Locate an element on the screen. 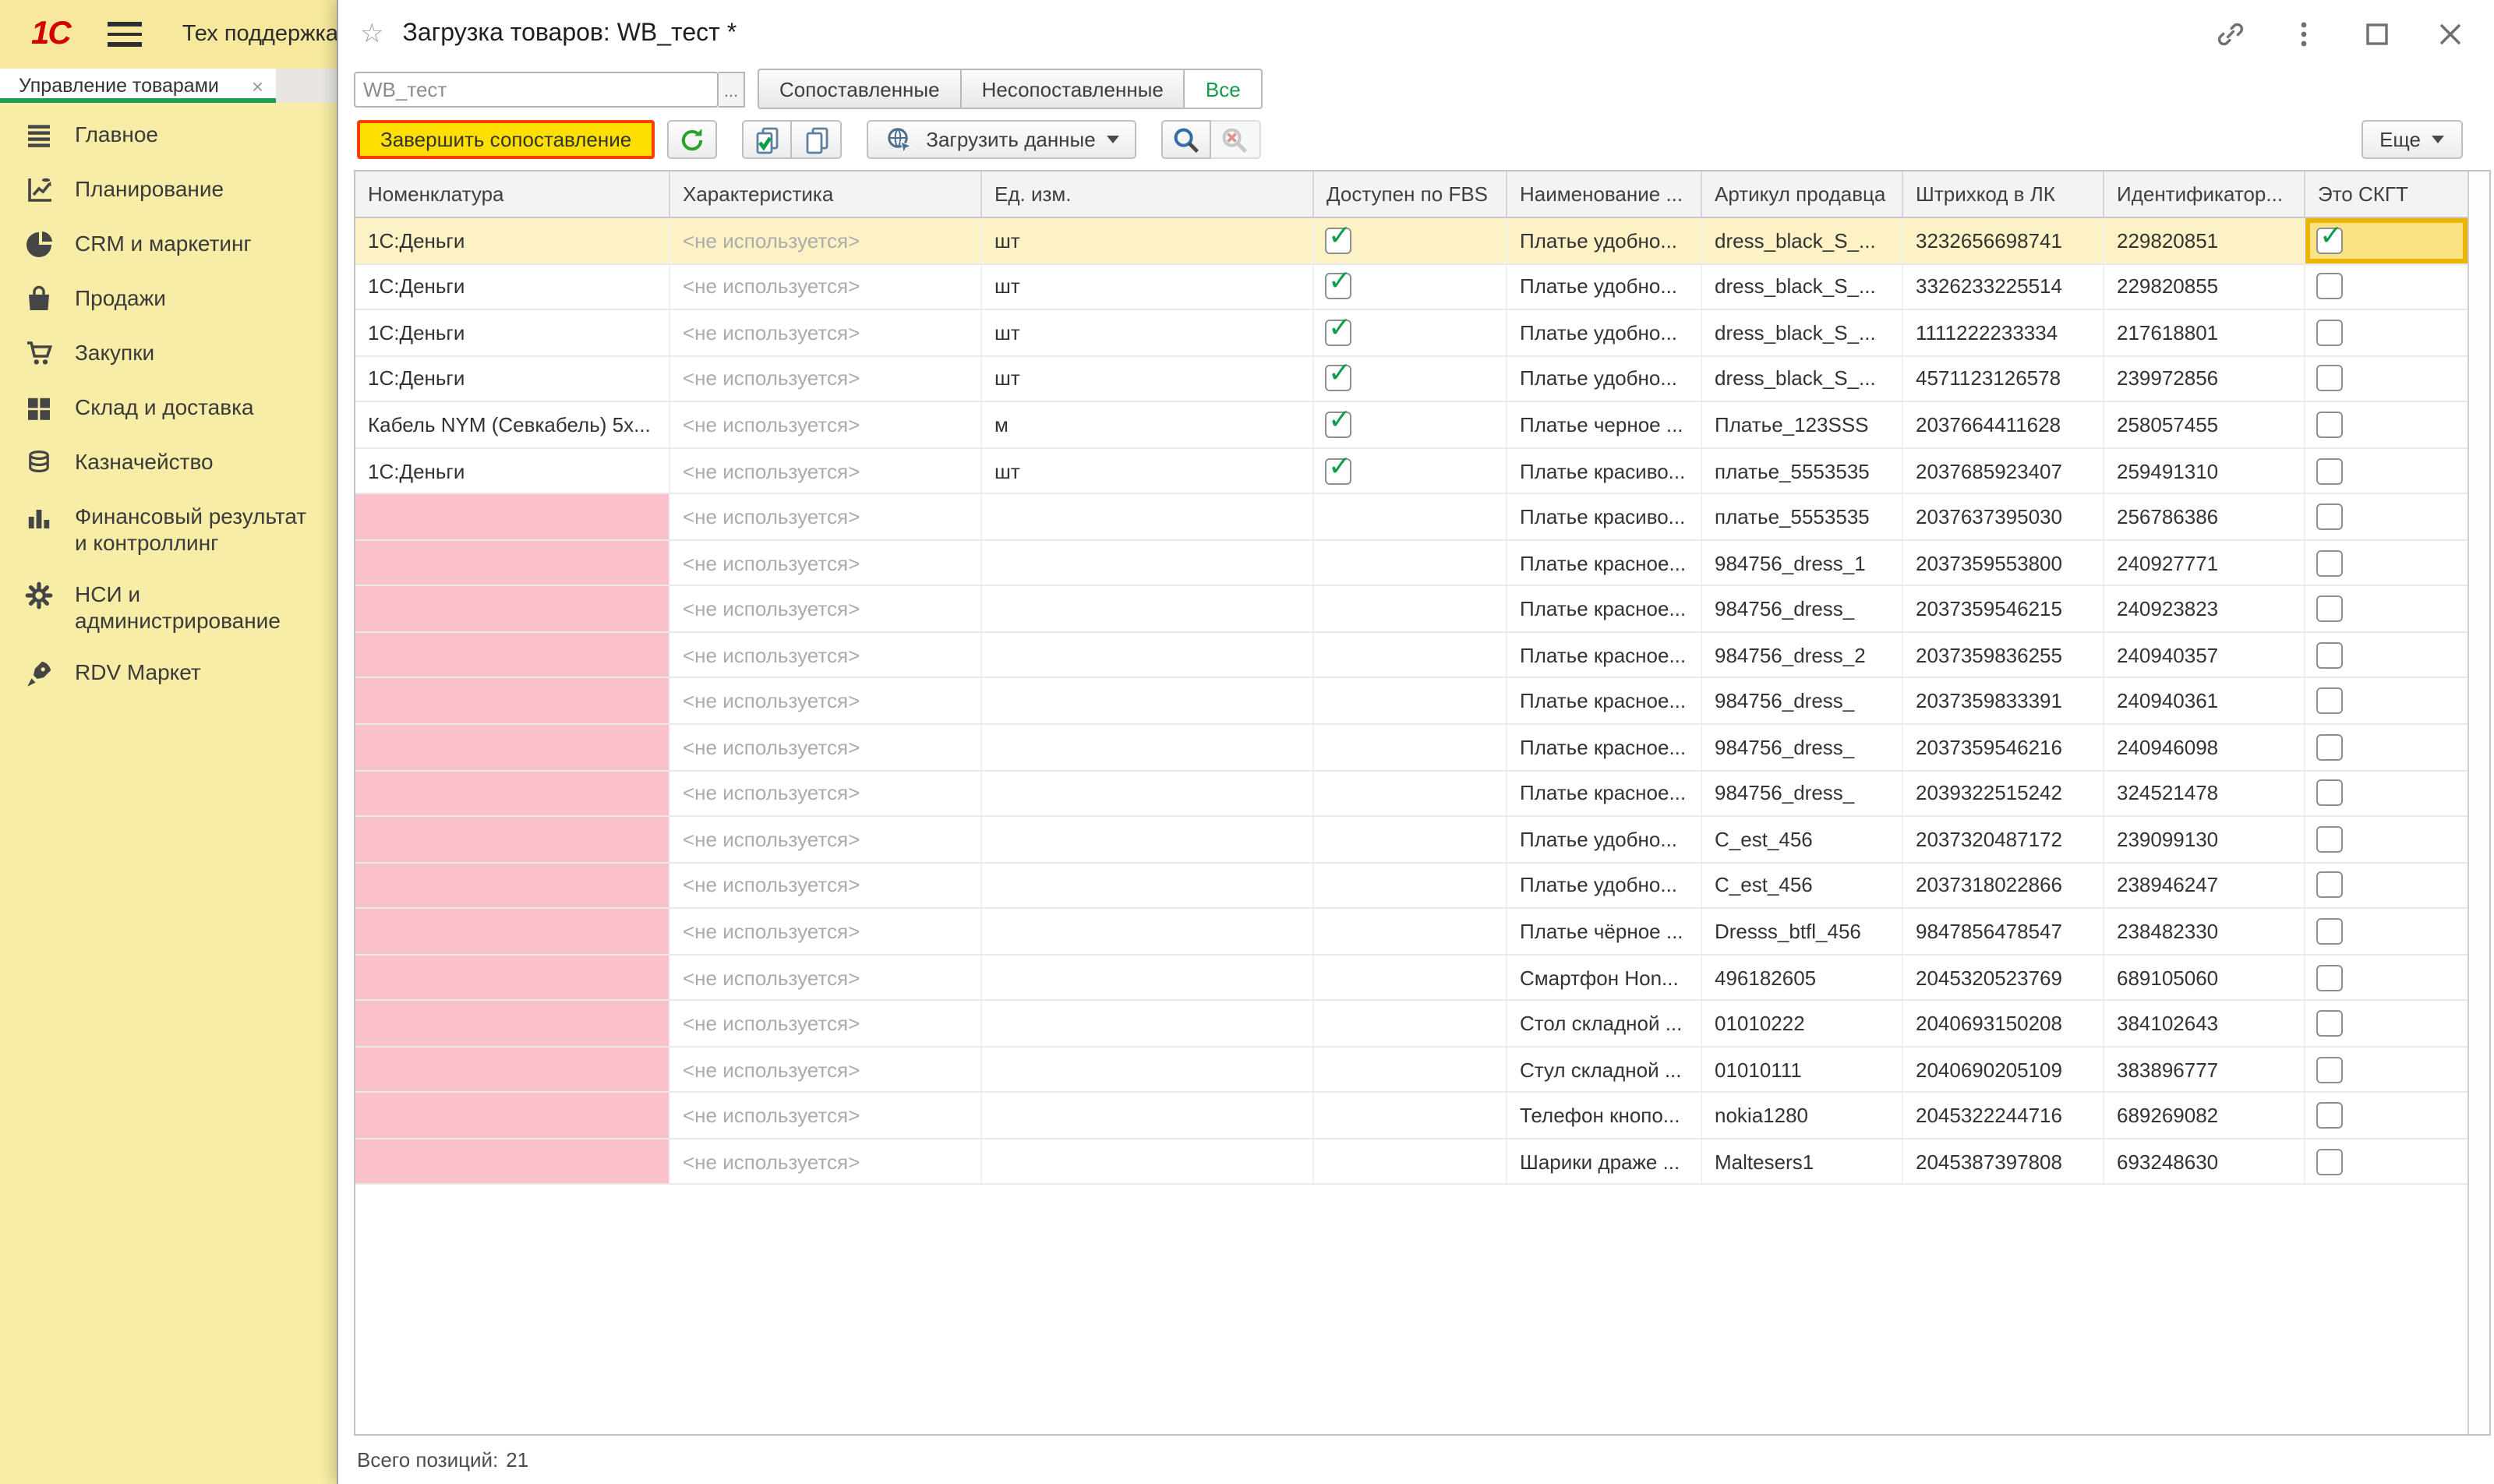  column-header-fbs: Доступен по FBS is located at coordinates (1410, 194).